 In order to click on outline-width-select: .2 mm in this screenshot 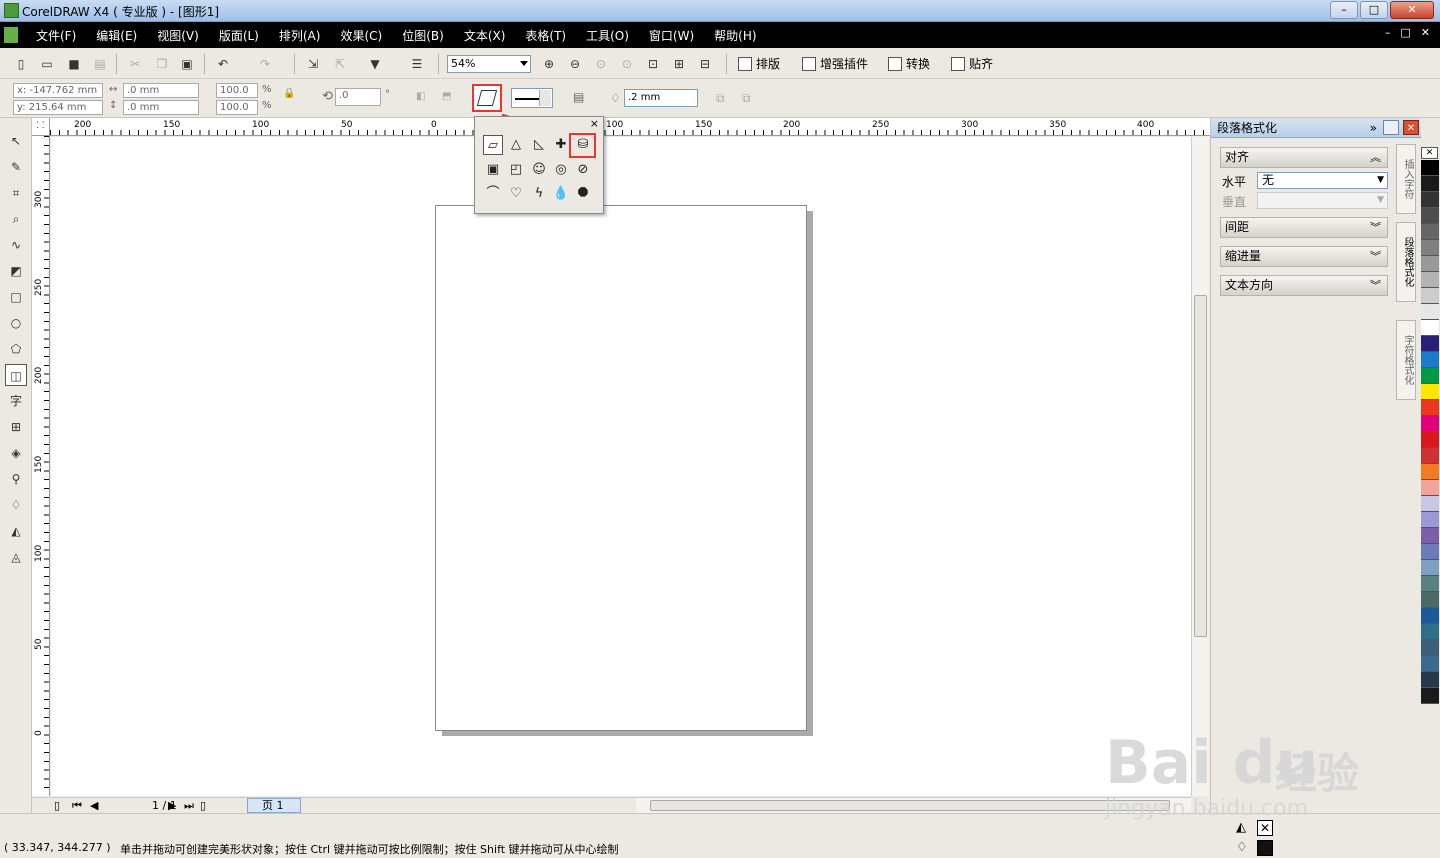, I will do `click(661, 98)`.